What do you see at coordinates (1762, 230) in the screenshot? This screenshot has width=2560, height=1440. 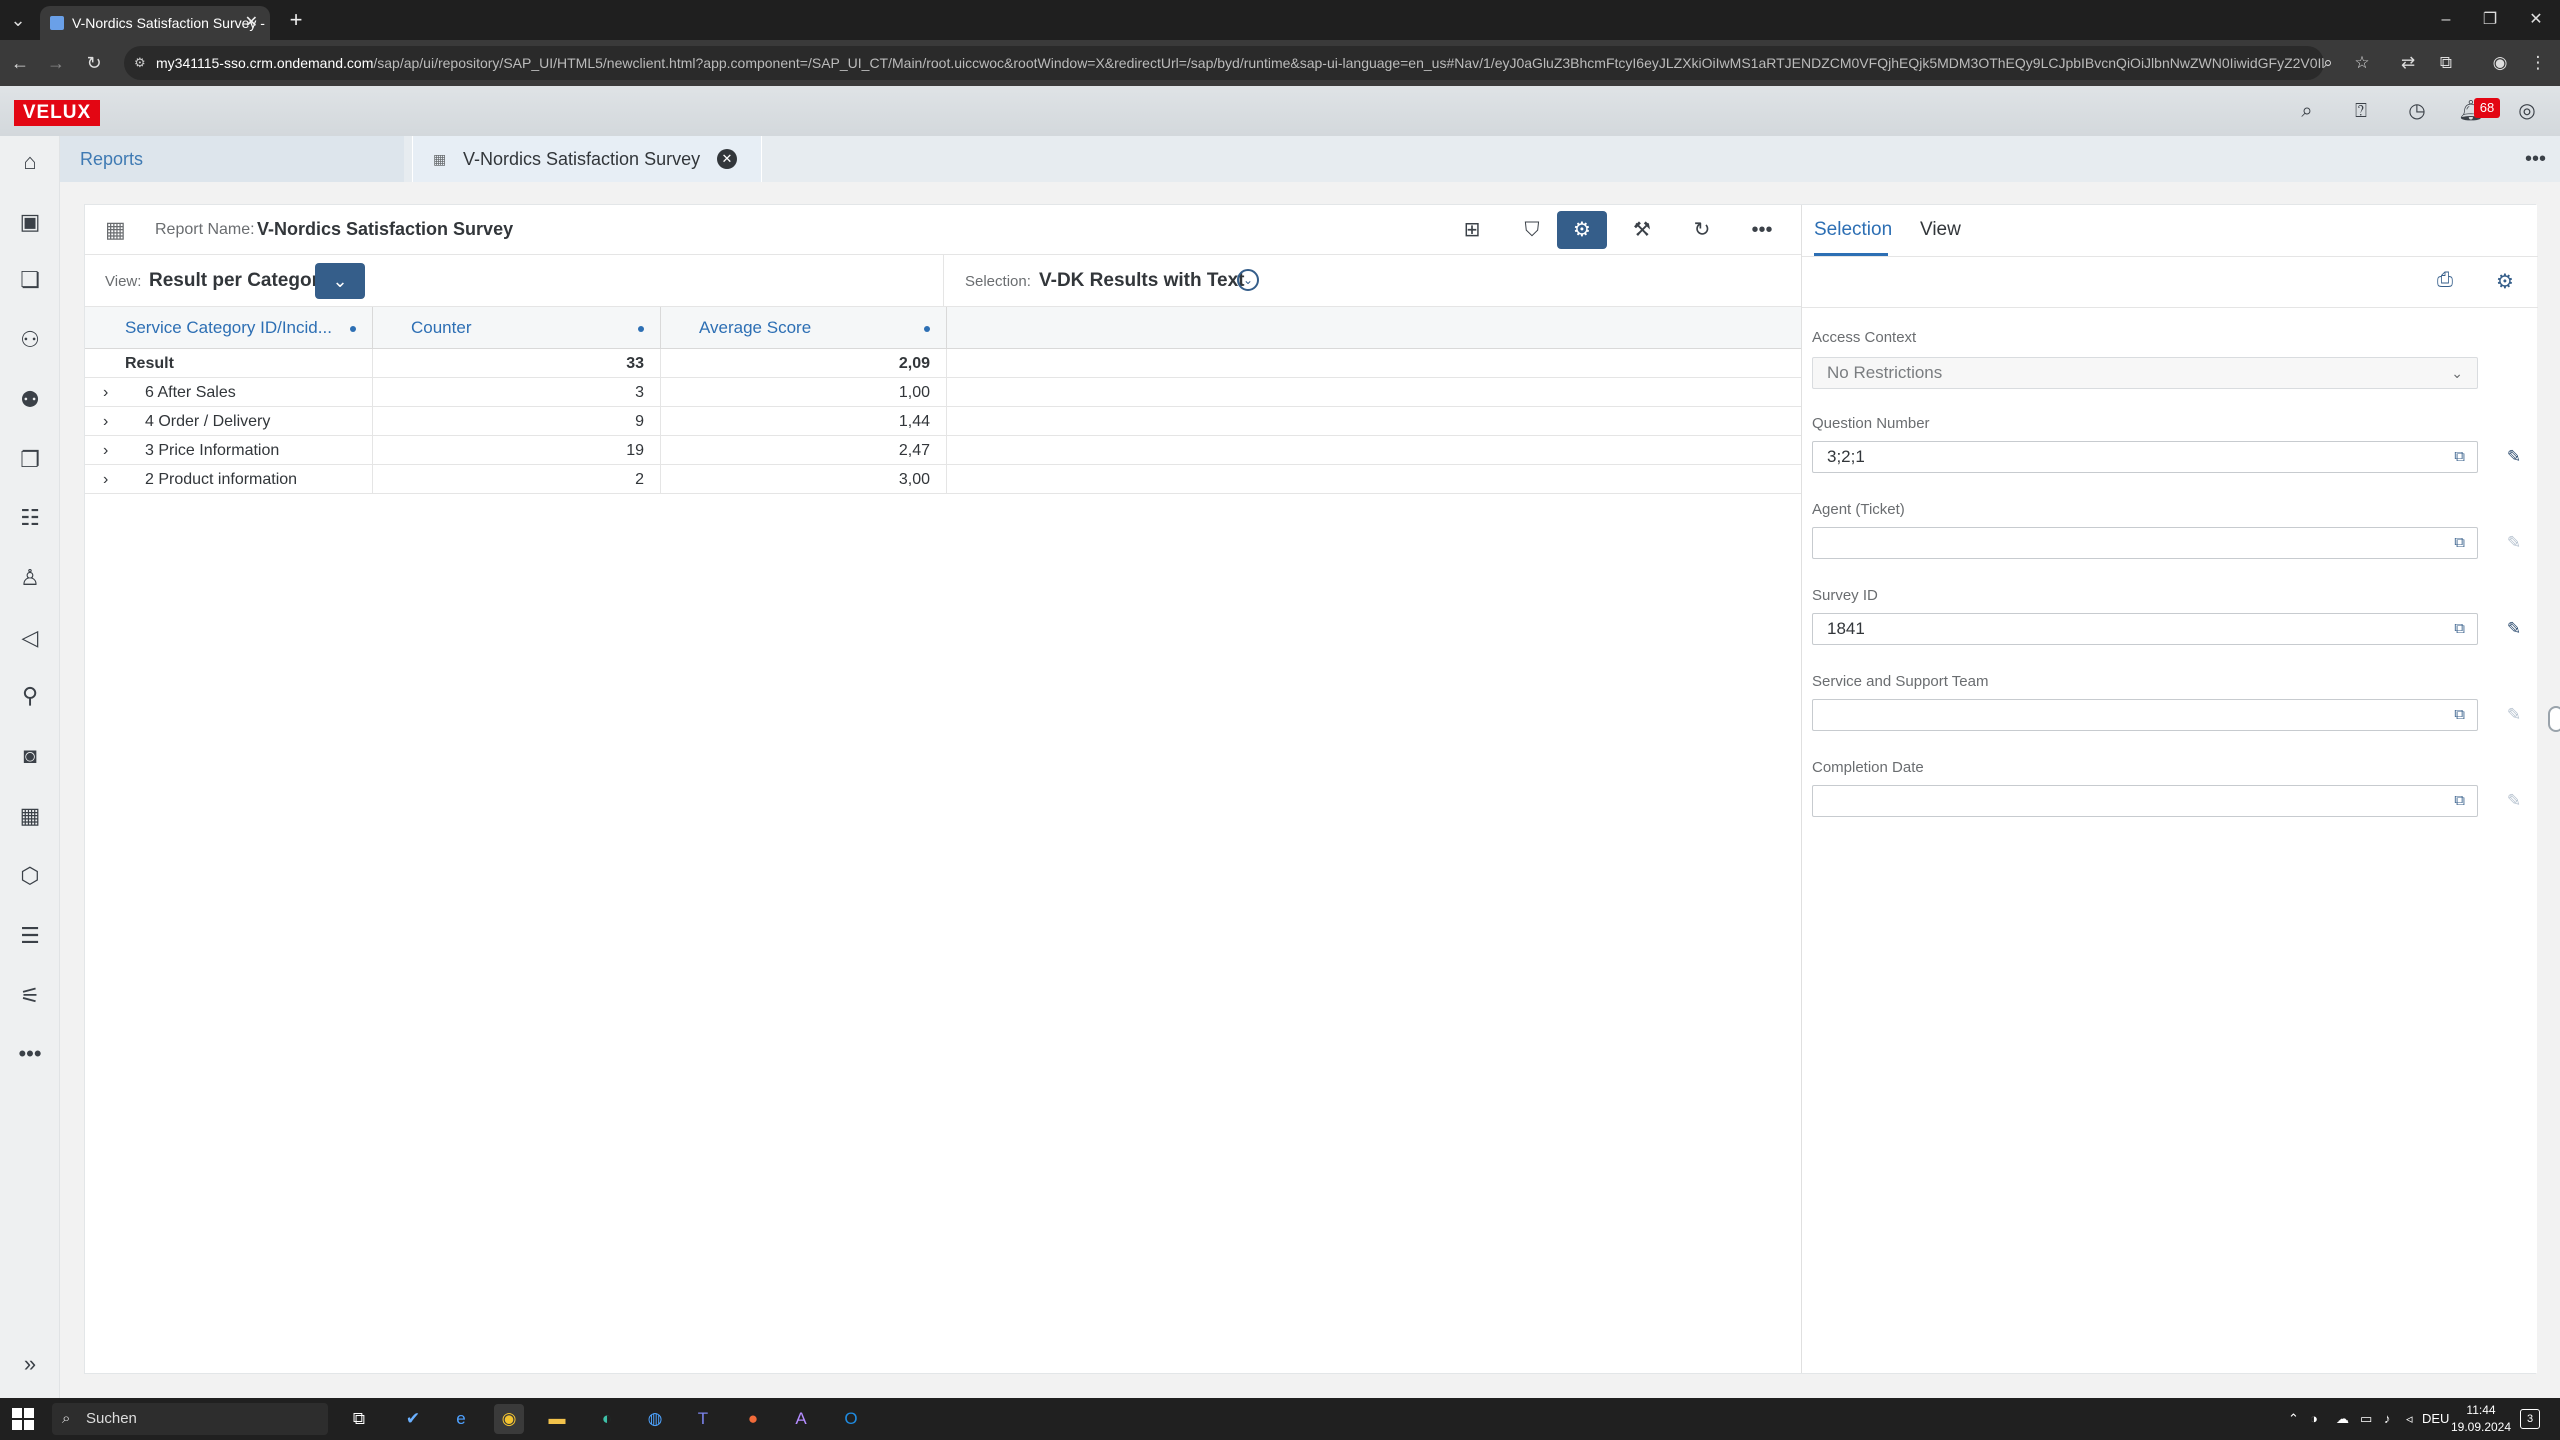 I see `more-actions-icon: •••` at bounding box center [1762, 230].